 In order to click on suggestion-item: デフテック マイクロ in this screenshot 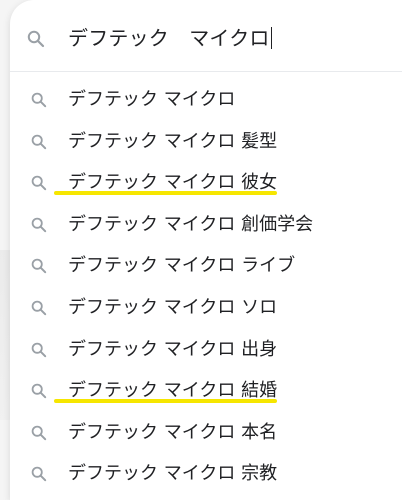, I will do `click(206, 101)`.